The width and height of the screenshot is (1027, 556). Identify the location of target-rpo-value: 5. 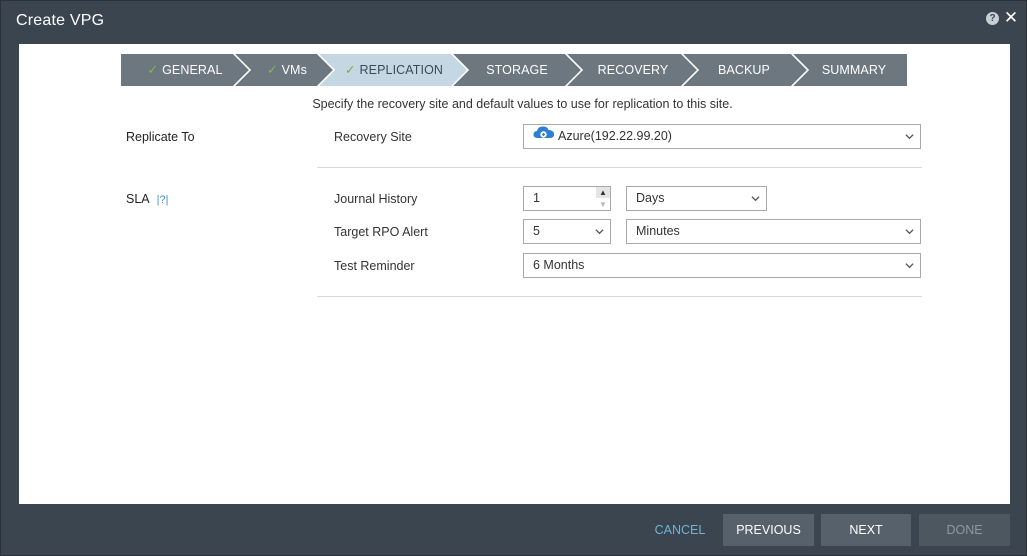
(536, 231).